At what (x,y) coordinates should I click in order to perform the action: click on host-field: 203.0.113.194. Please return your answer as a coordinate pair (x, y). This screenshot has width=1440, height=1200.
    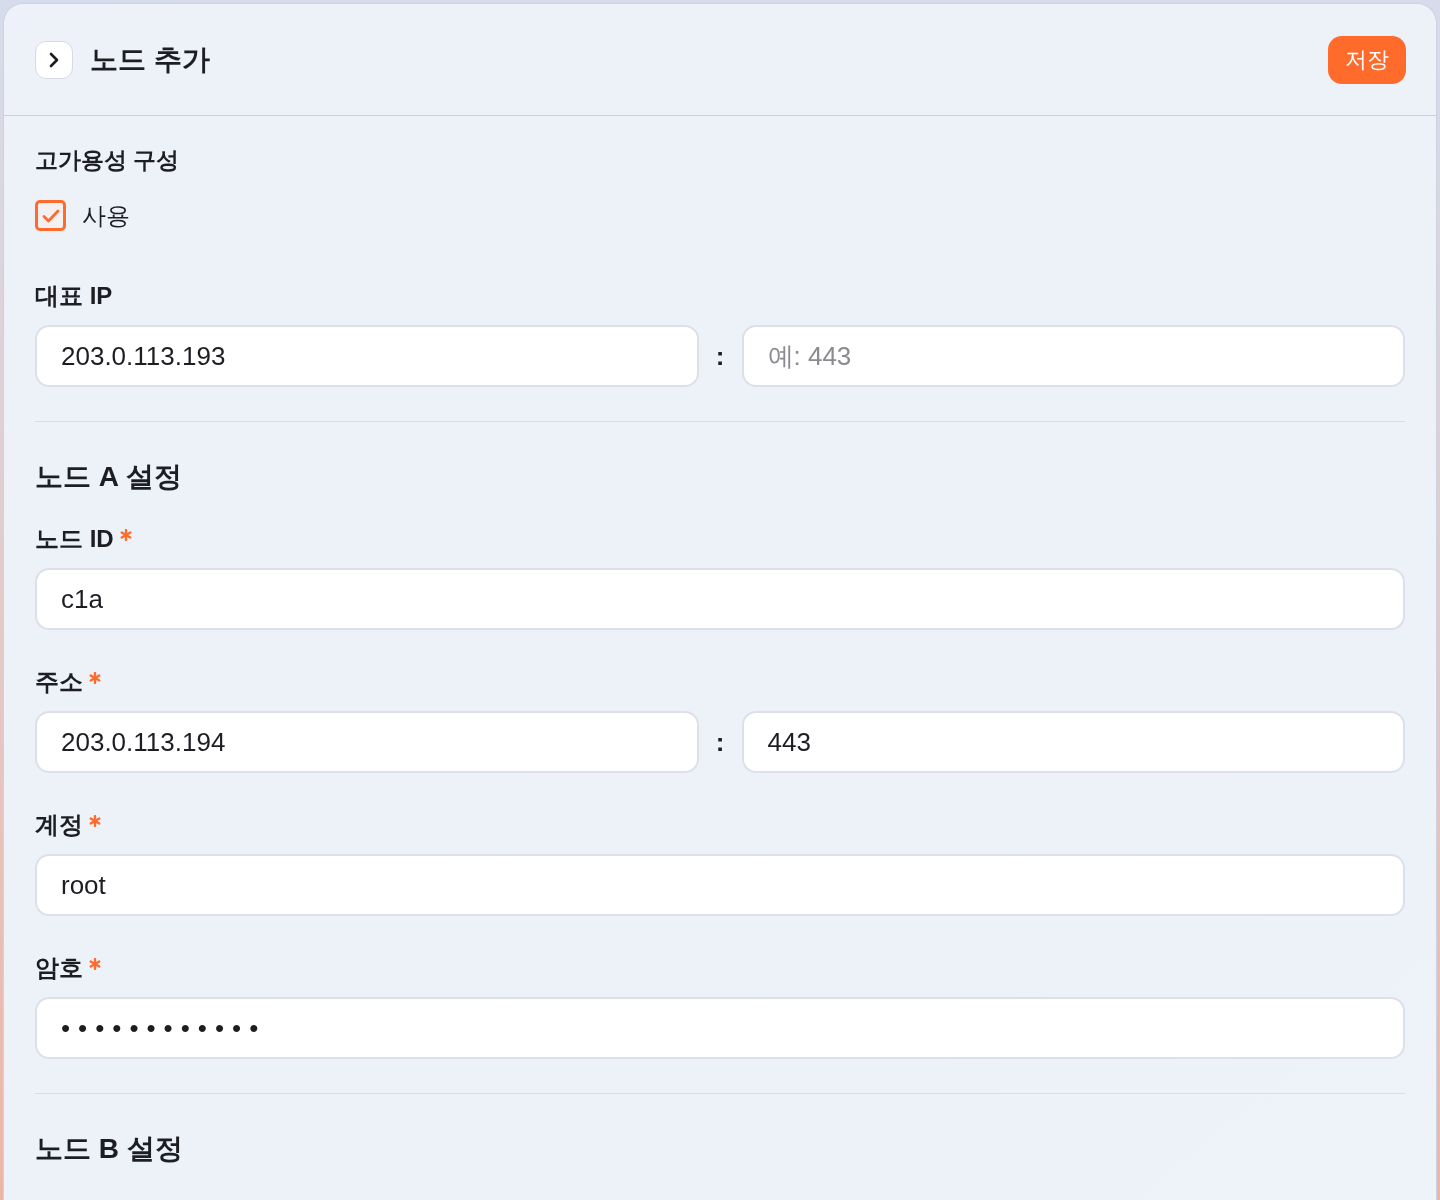
    Looking at the image, I should click on (367, 742).